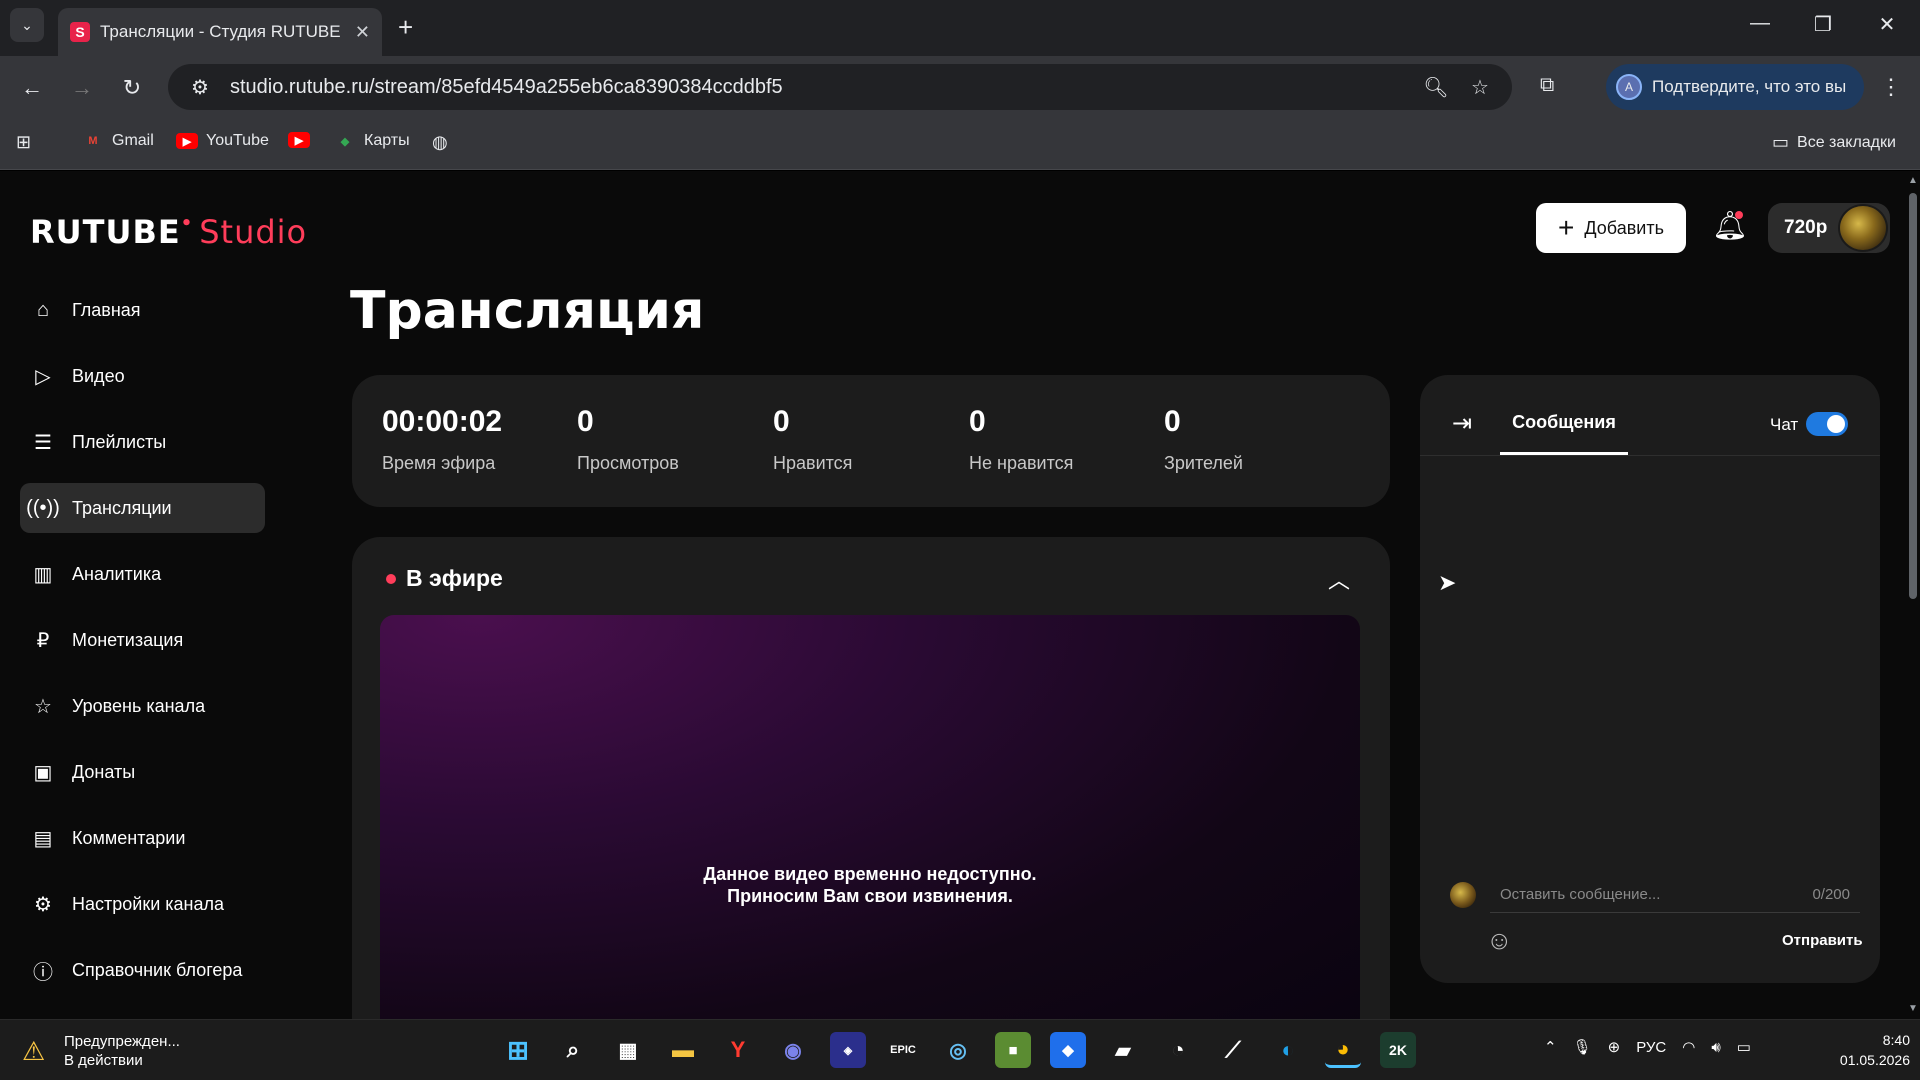 This screenshot has width=1920, height=1080. I want to click on page-scrollbar: ▲ ▼, so click(1913, 595).